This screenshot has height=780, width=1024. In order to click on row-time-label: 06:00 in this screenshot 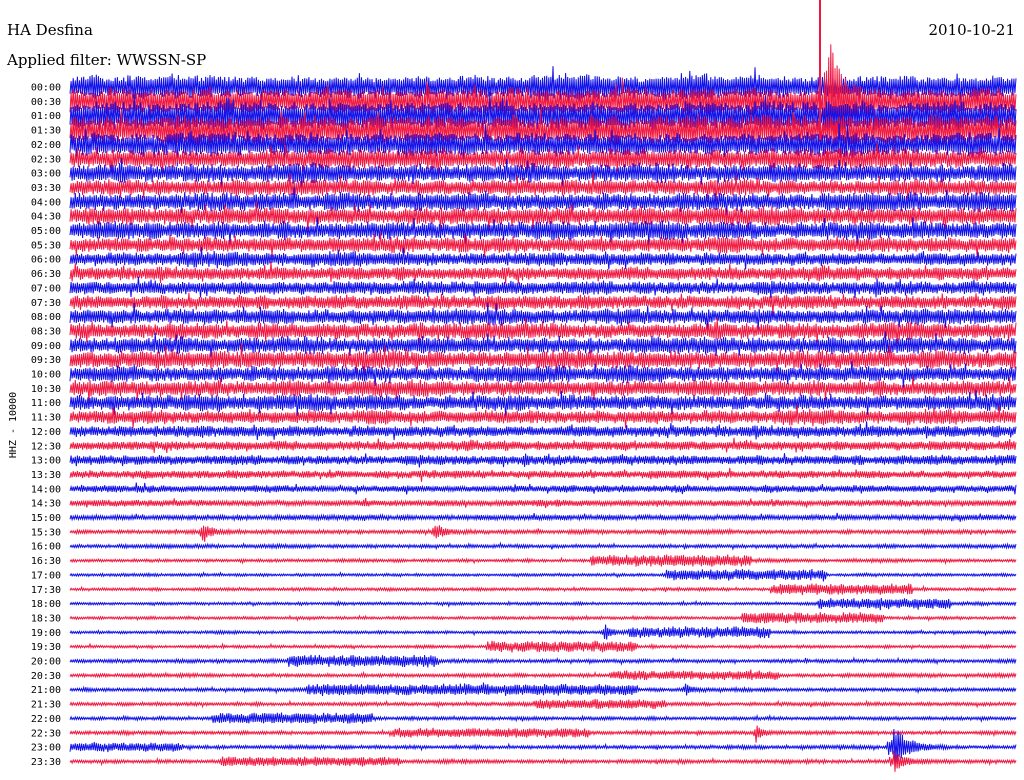, I will do `click(46, 260)`.